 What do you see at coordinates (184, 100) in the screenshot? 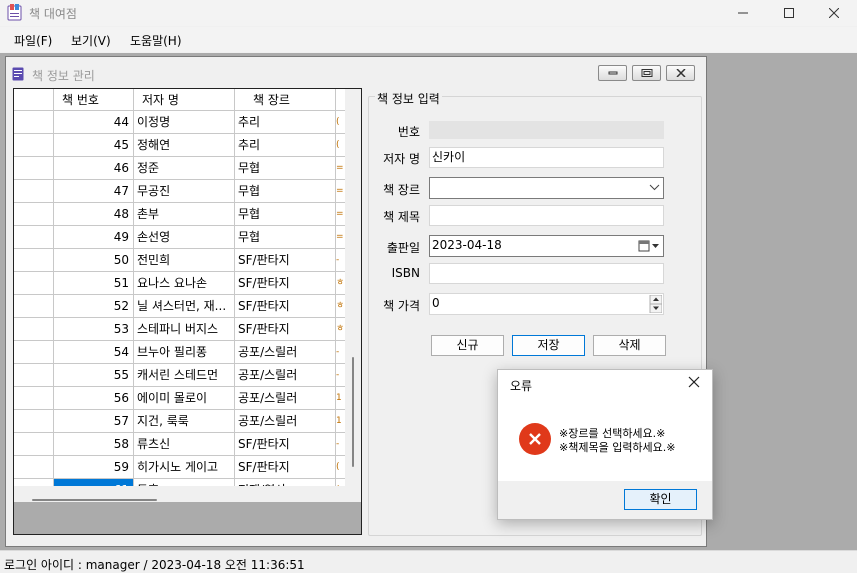
I see `column-header-author: 저자 명` at bounding box center [184, 100].